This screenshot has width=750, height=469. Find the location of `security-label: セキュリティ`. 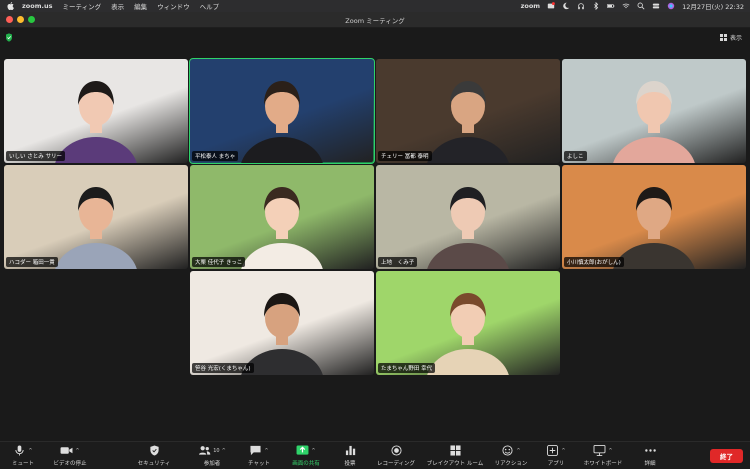

security-label: セキュリティ is located at coordinates (154, 464).